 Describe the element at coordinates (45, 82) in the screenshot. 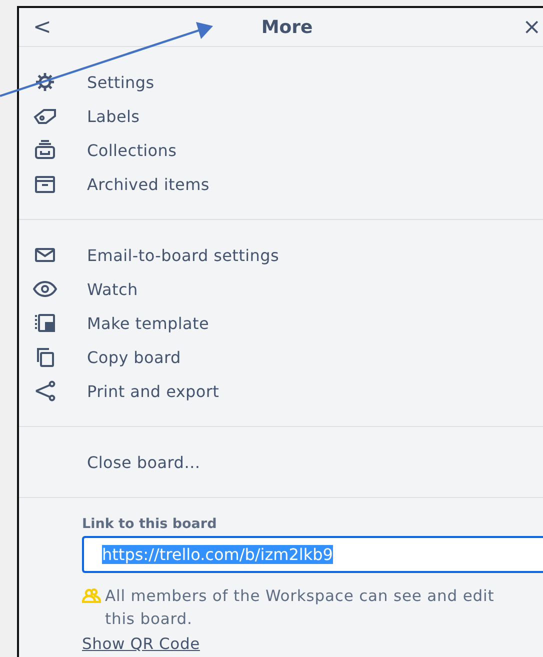

I see `settings-icon` at that location.